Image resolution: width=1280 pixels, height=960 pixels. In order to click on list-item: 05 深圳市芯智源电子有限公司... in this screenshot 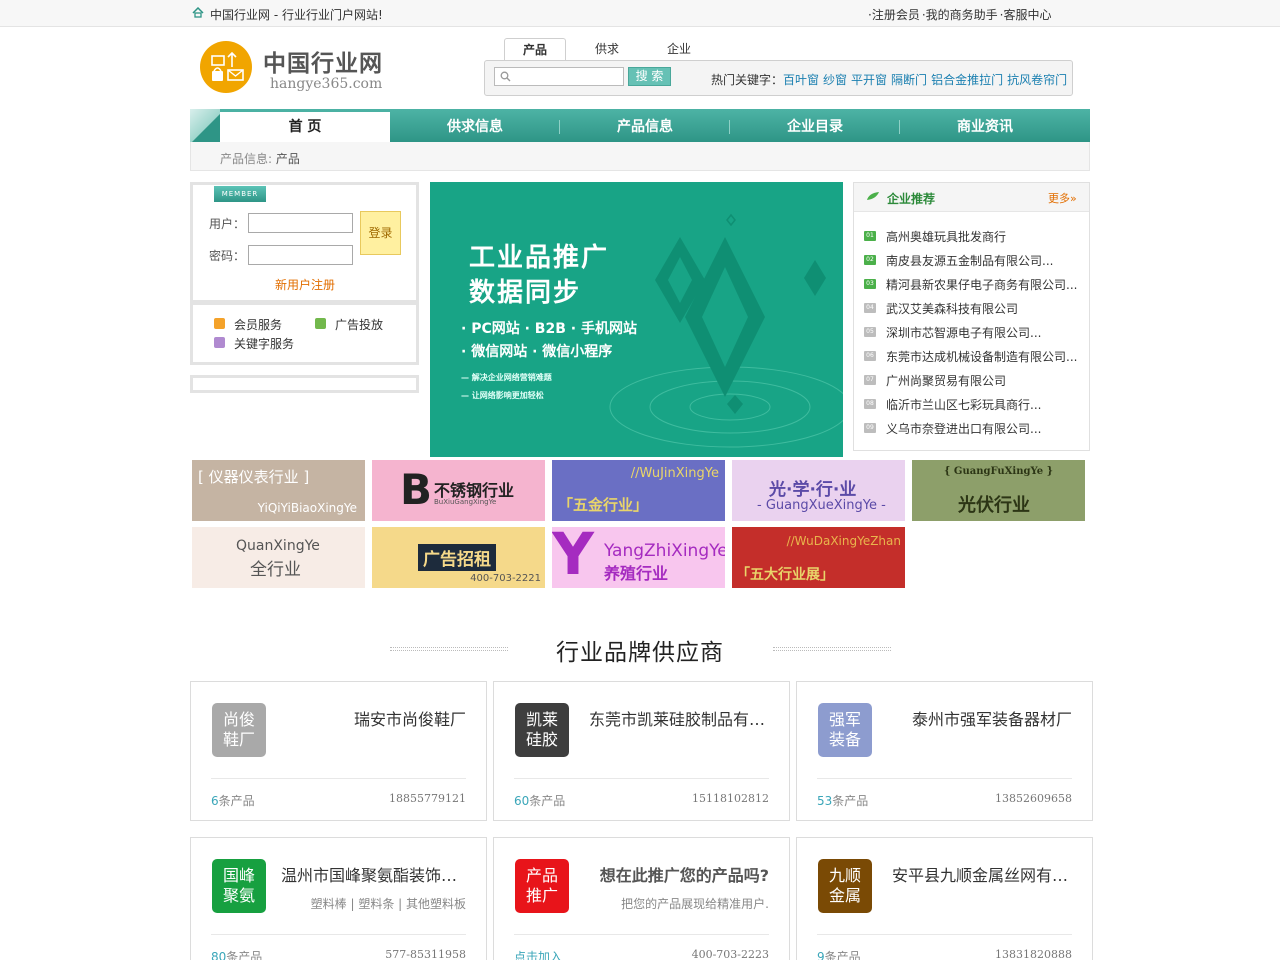, I will do `click(974, 332)`.